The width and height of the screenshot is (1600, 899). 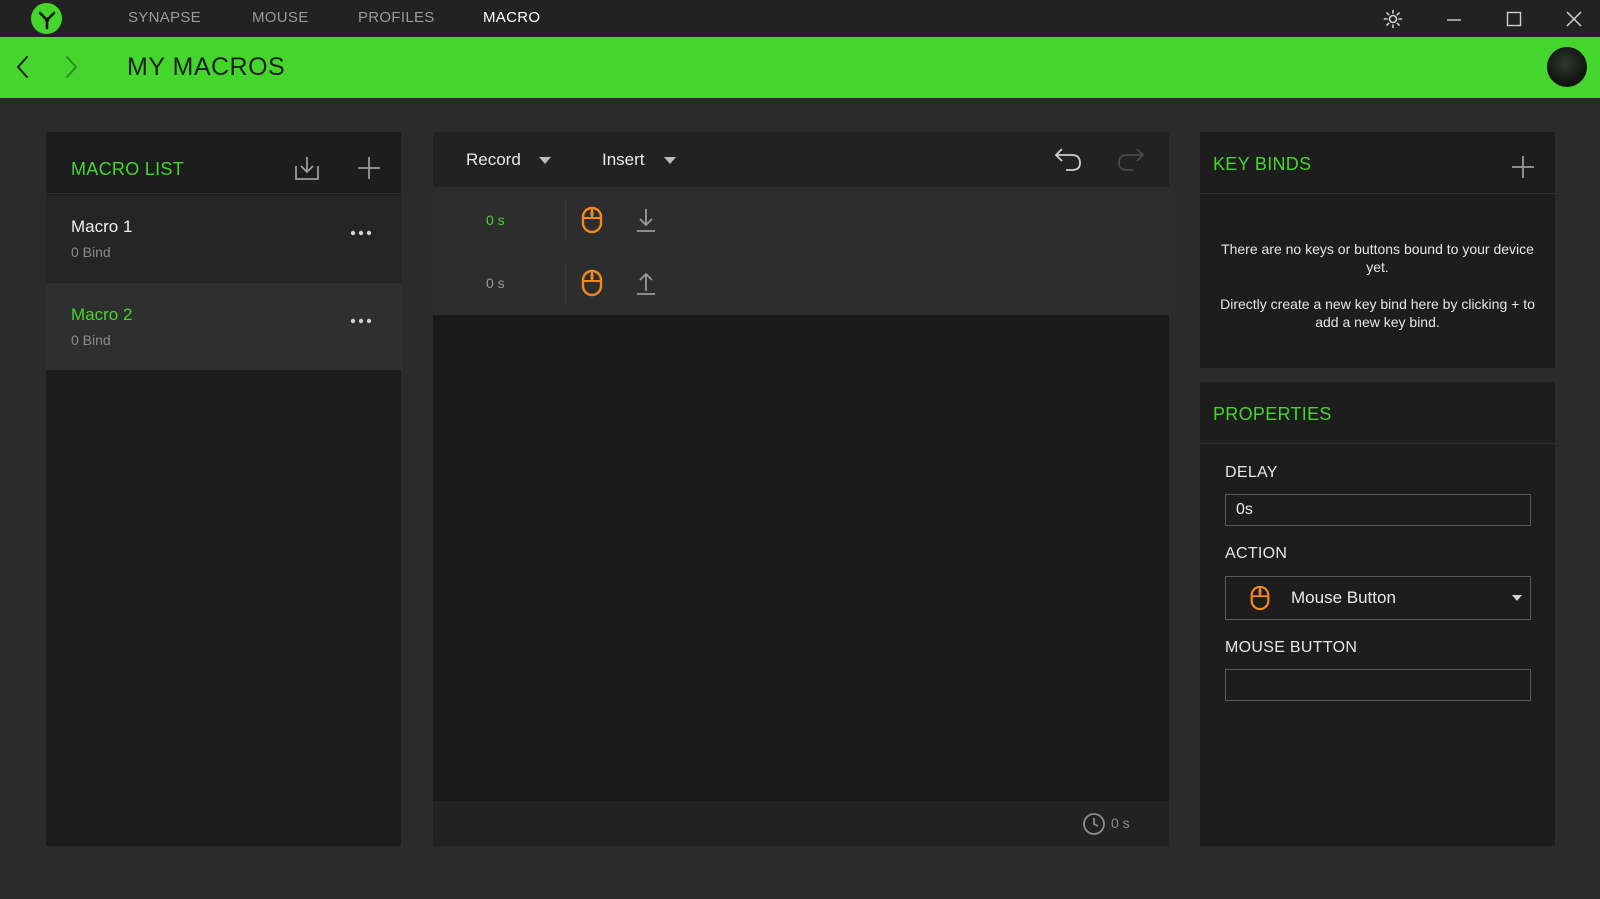 I want to click on button-up-icon, so click(x=646, y=283).